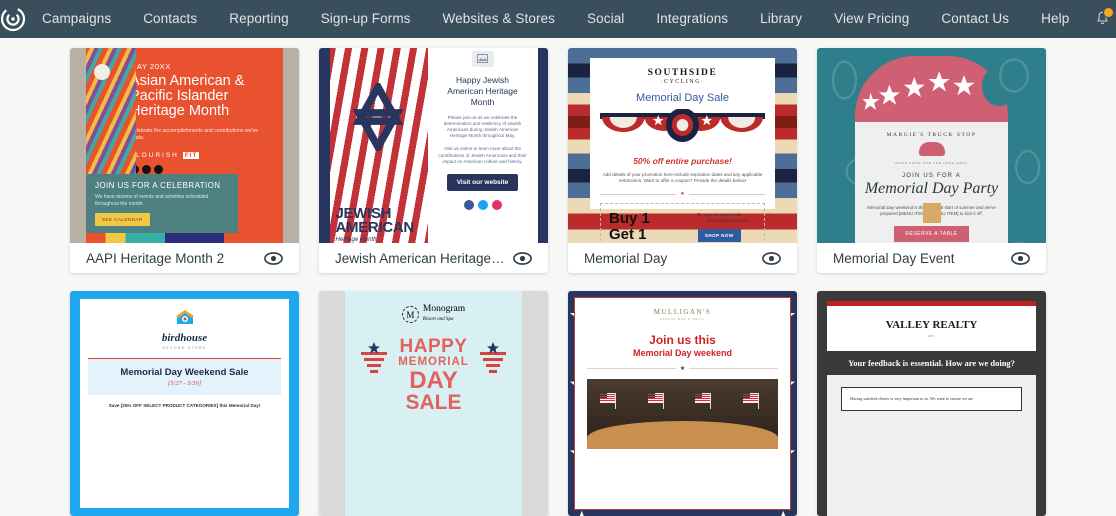 This screenshot has width=1116, height=516. Describe the element at coordinates (410, 314) in the screenshot. I see `monogram-icon: M` at that location.